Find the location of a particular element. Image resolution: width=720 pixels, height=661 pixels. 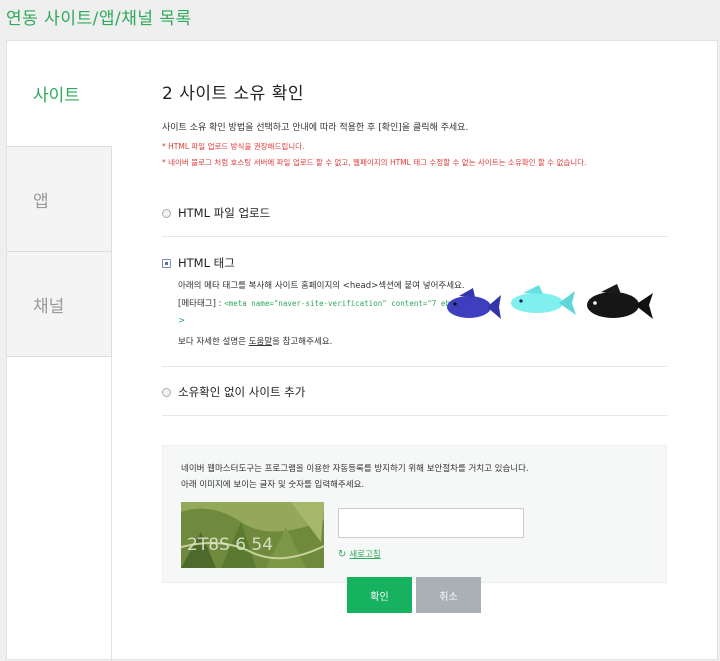

fish-overlay is located at coordinates (550, 306).